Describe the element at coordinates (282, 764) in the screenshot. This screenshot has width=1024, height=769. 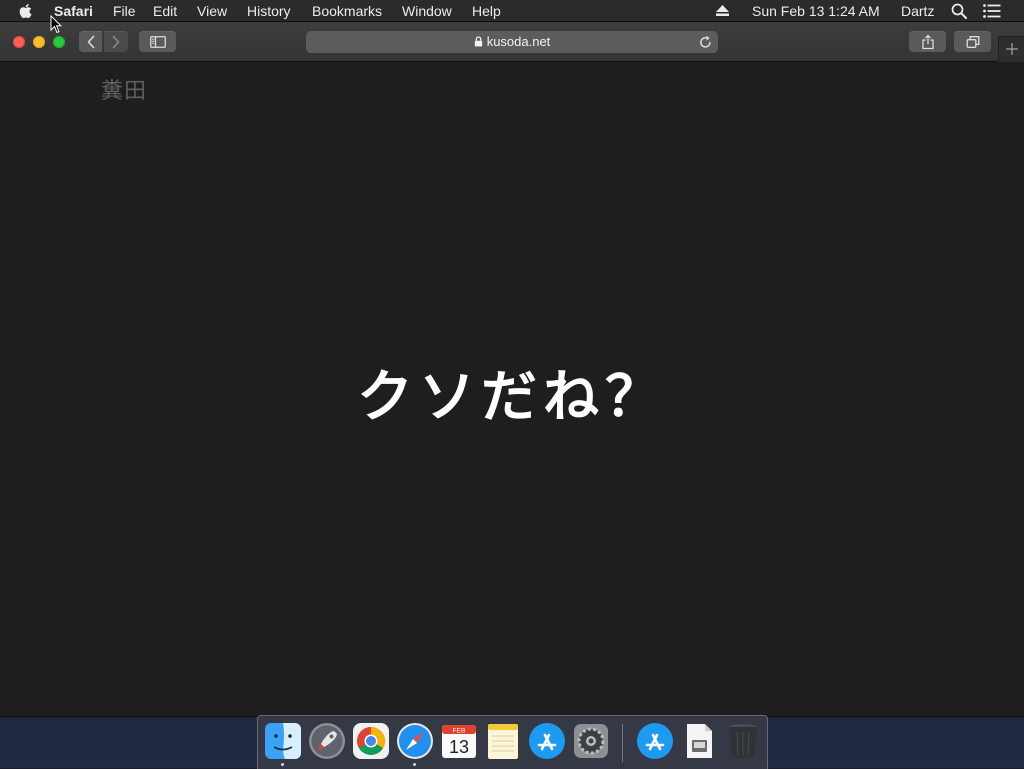
I see `finder-running-indicator` at that location.